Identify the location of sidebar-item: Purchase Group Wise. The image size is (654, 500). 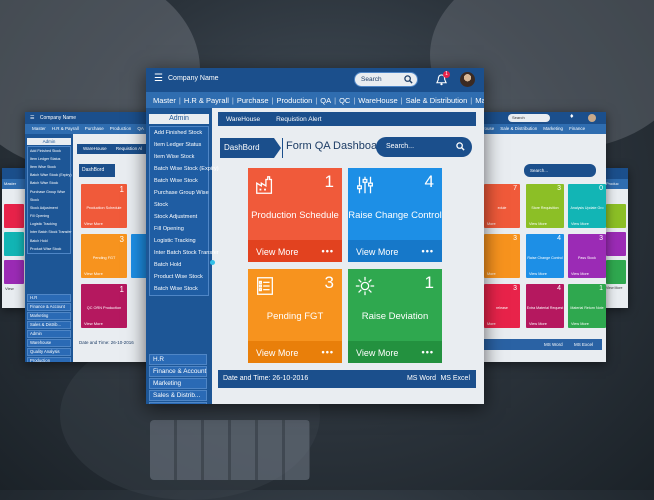
(179, 193).